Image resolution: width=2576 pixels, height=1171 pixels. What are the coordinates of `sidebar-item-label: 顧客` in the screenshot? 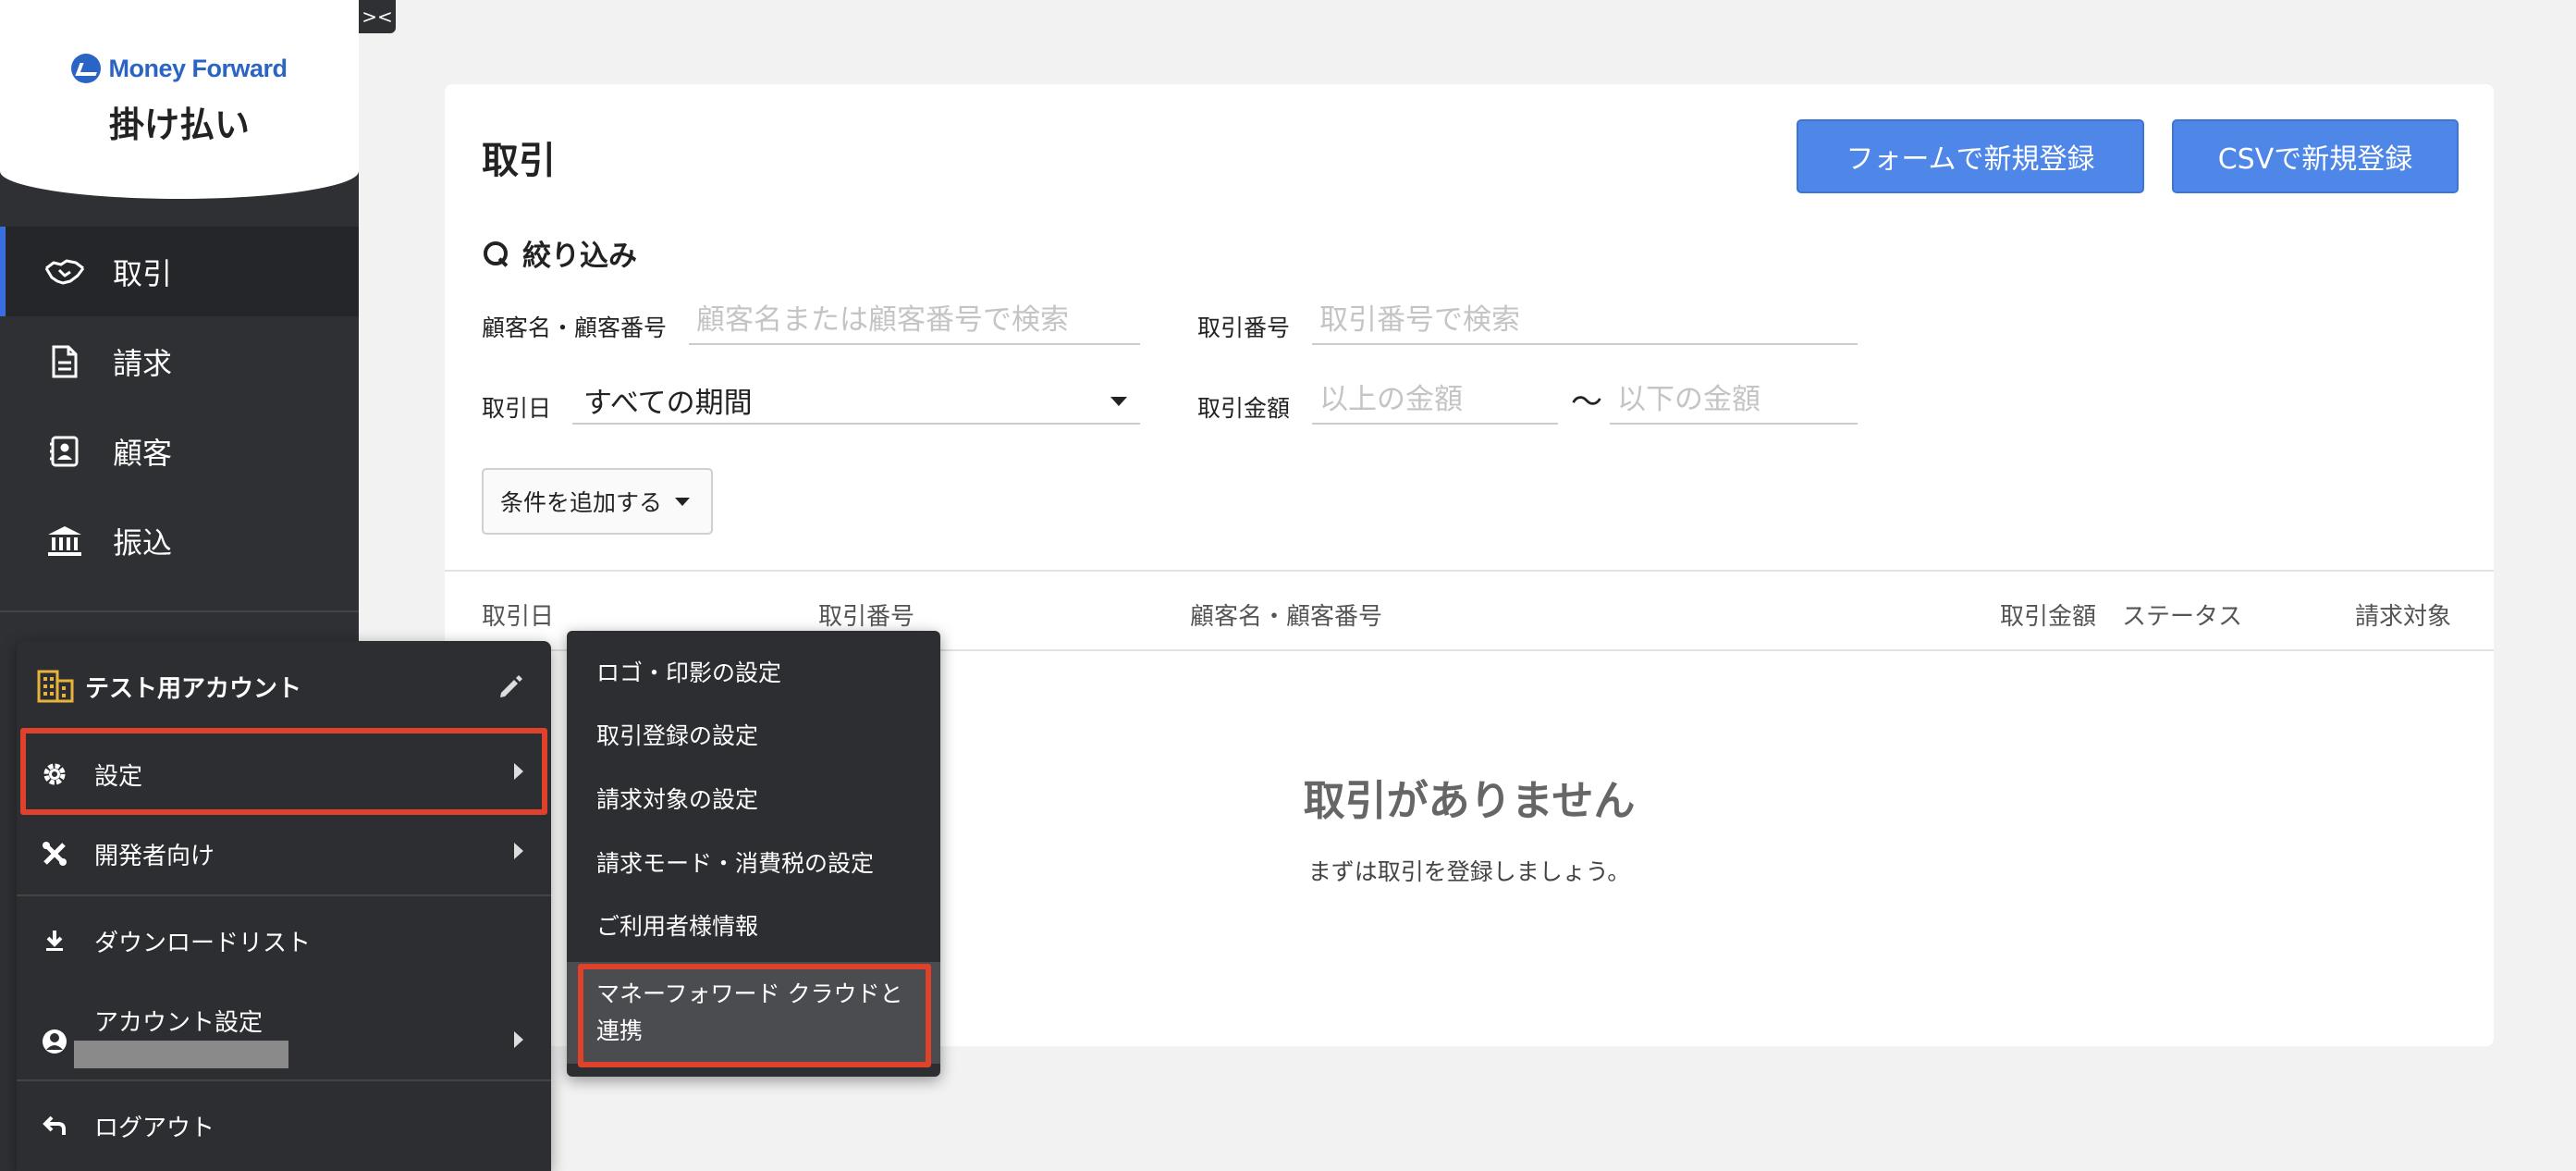 It's located at (143, 453).